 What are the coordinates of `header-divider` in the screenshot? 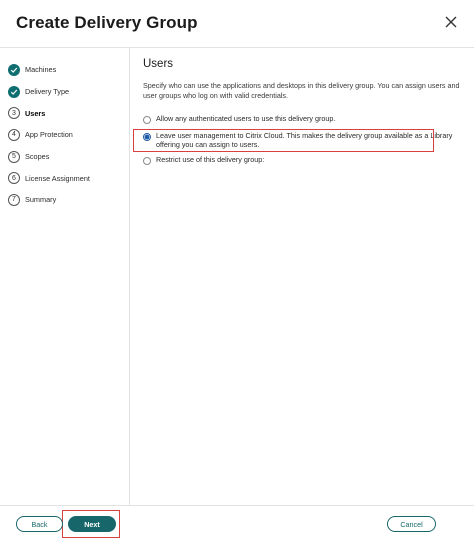 It's located at (237, 47).